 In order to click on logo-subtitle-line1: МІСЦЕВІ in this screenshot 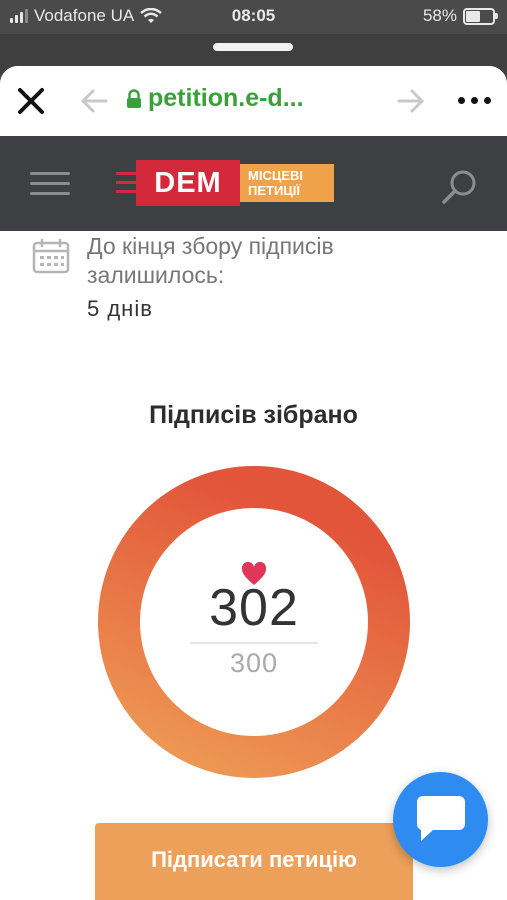, I will do `click(275, 175)`.